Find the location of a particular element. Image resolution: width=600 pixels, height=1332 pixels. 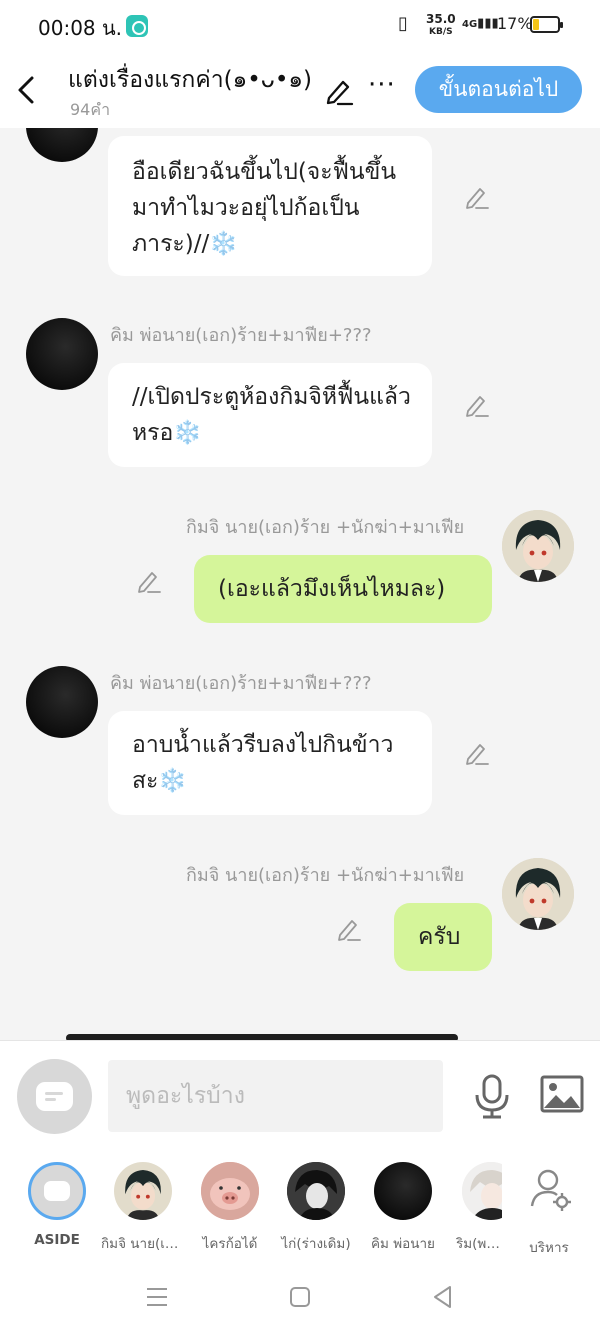

message-bubble: ครับ is located at coordinates (443, 937).